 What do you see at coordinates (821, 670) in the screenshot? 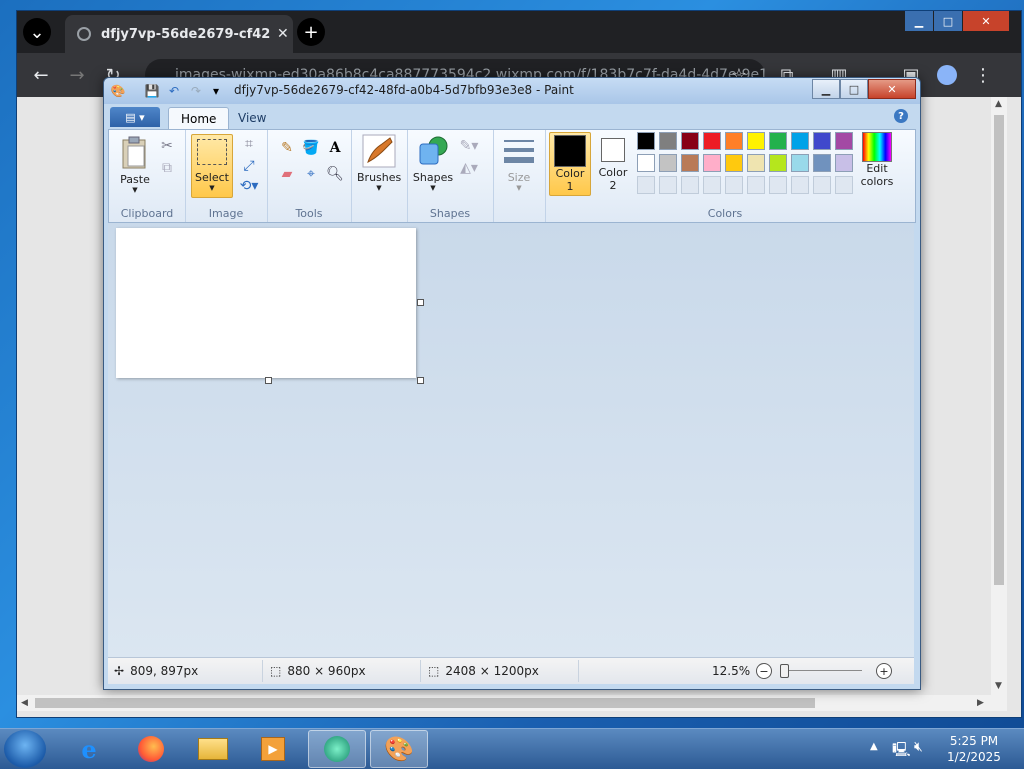
I see `zoom-slider-track` at bounding box center [821, 670].